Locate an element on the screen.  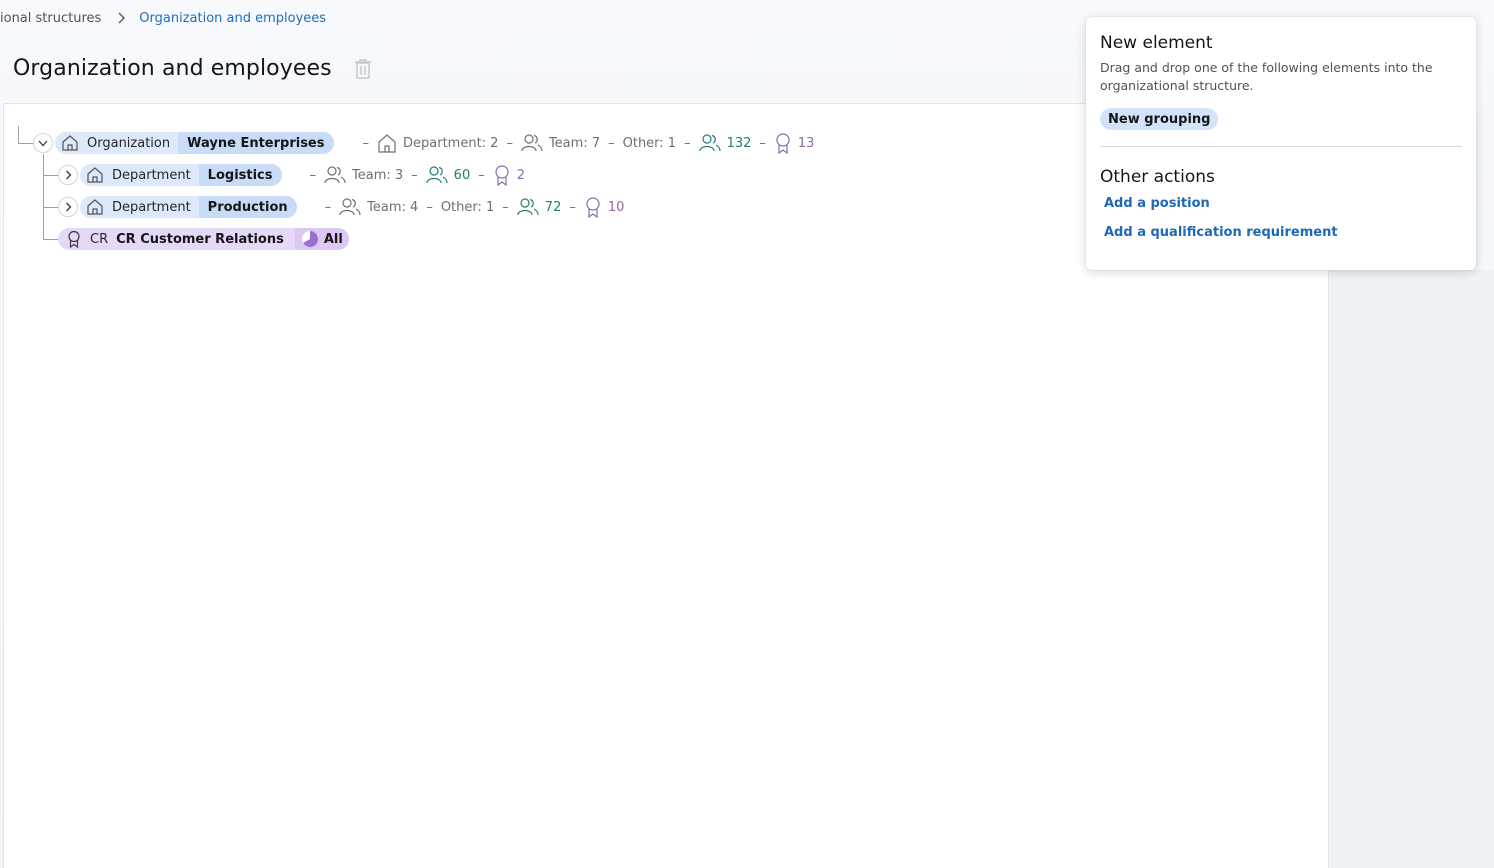
add-position-link: Add a position is located at coordinates (1283, 203).